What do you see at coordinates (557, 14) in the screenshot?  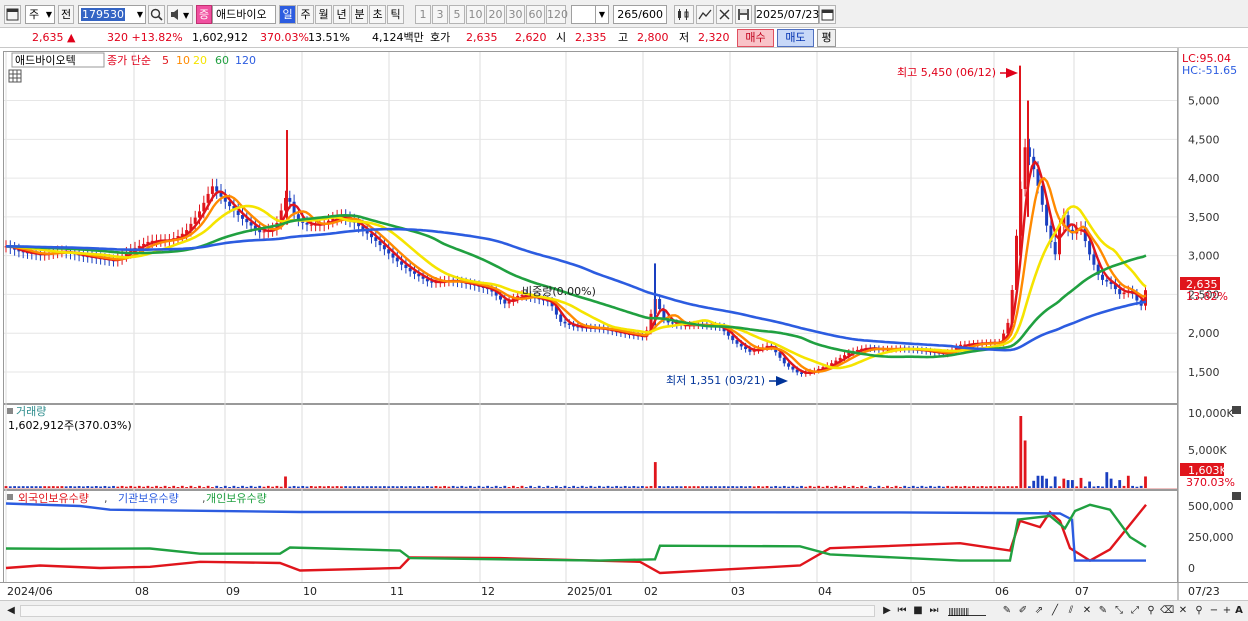 I see `minute-unit-tab: 120` at bounding box center [557, 14].